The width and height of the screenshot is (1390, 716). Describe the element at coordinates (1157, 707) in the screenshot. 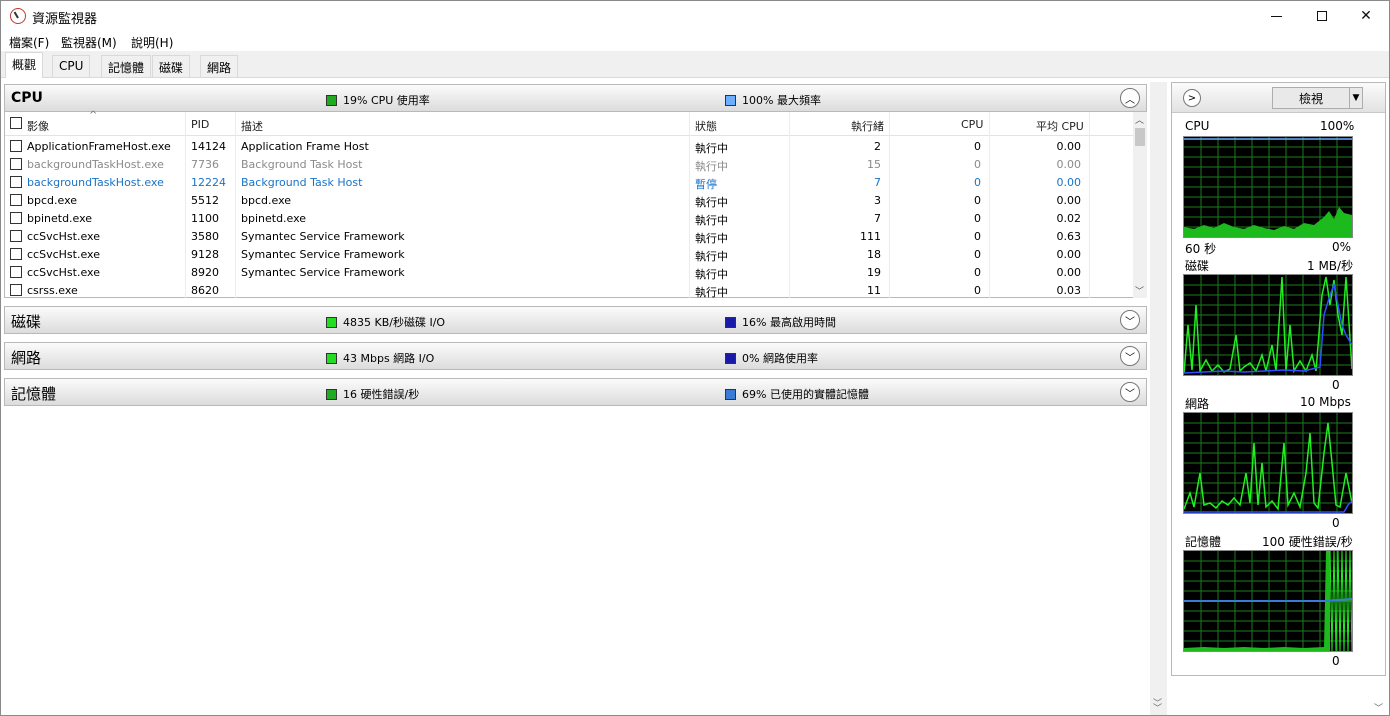

I see `pane-scroll-down-icon: ﹀` at that location.